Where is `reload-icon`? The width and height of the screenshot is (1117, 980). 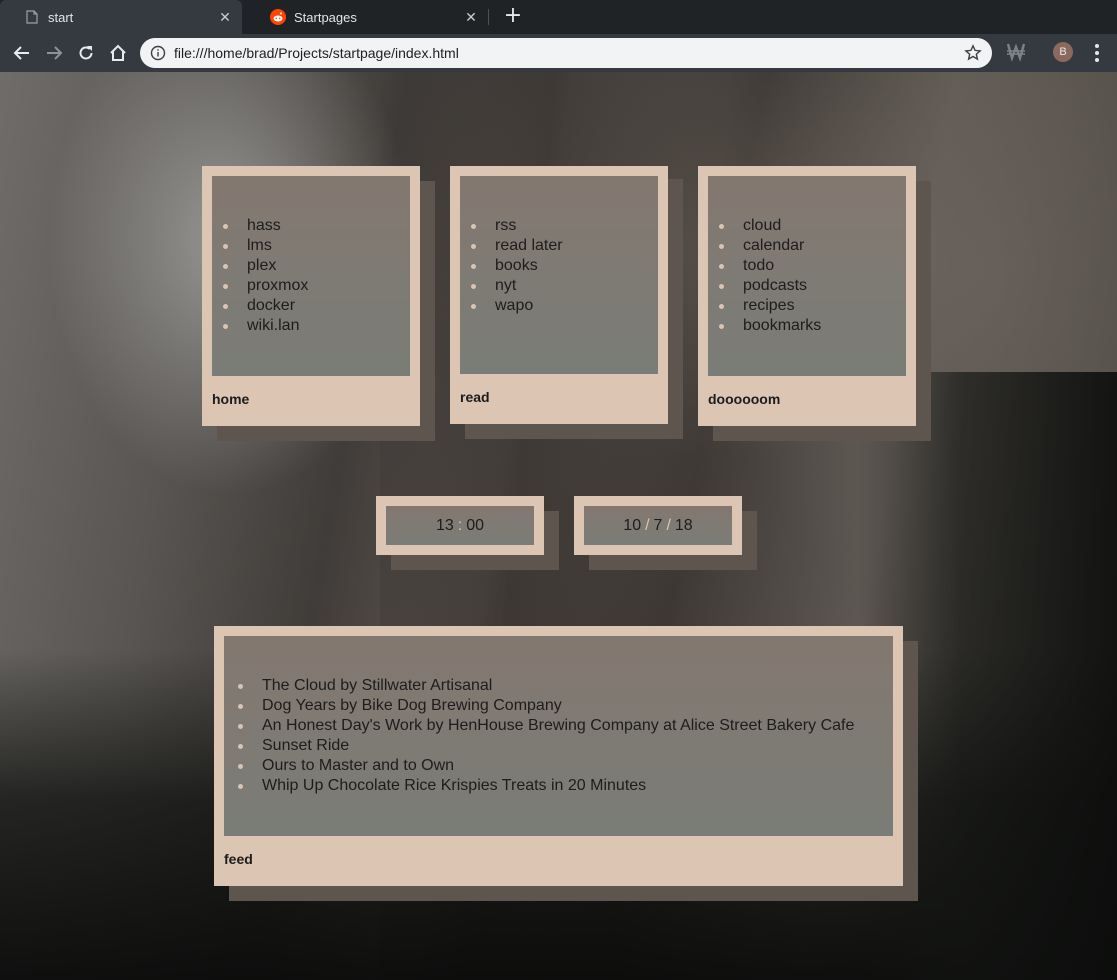
reload-icon is located at coordinates (86, 53).